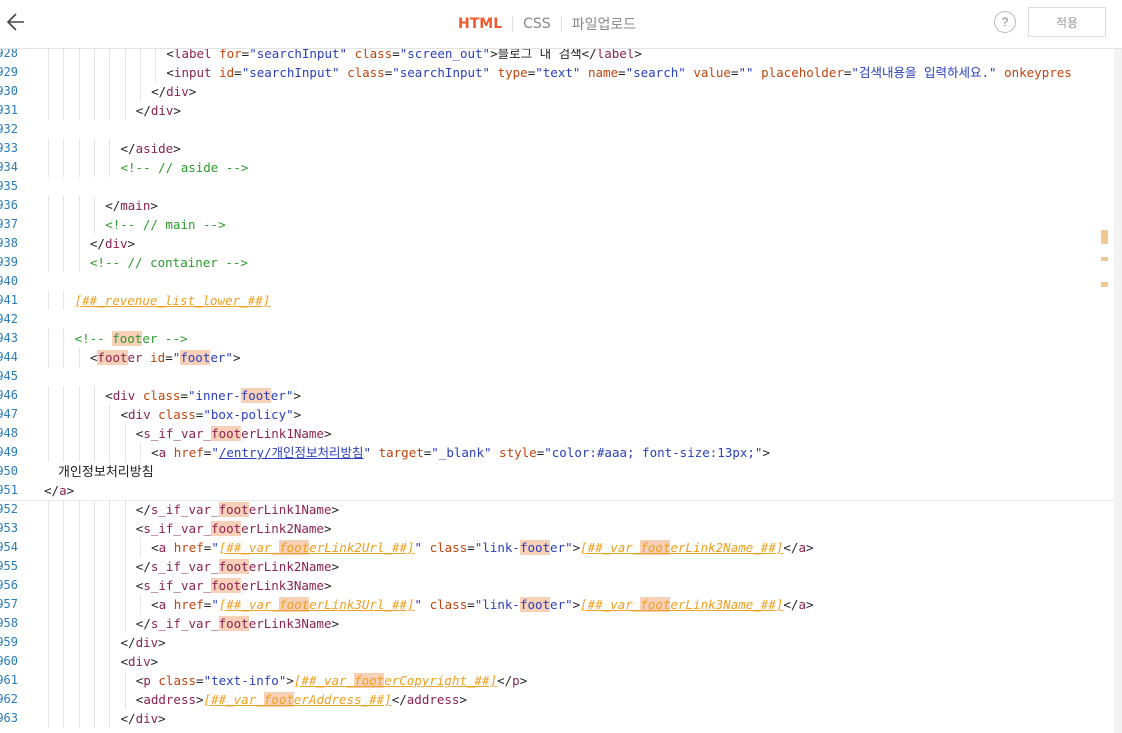 This screenshot has width=1122, height=733. I want to click on code-line: 951 </a>, so click(557, 491).